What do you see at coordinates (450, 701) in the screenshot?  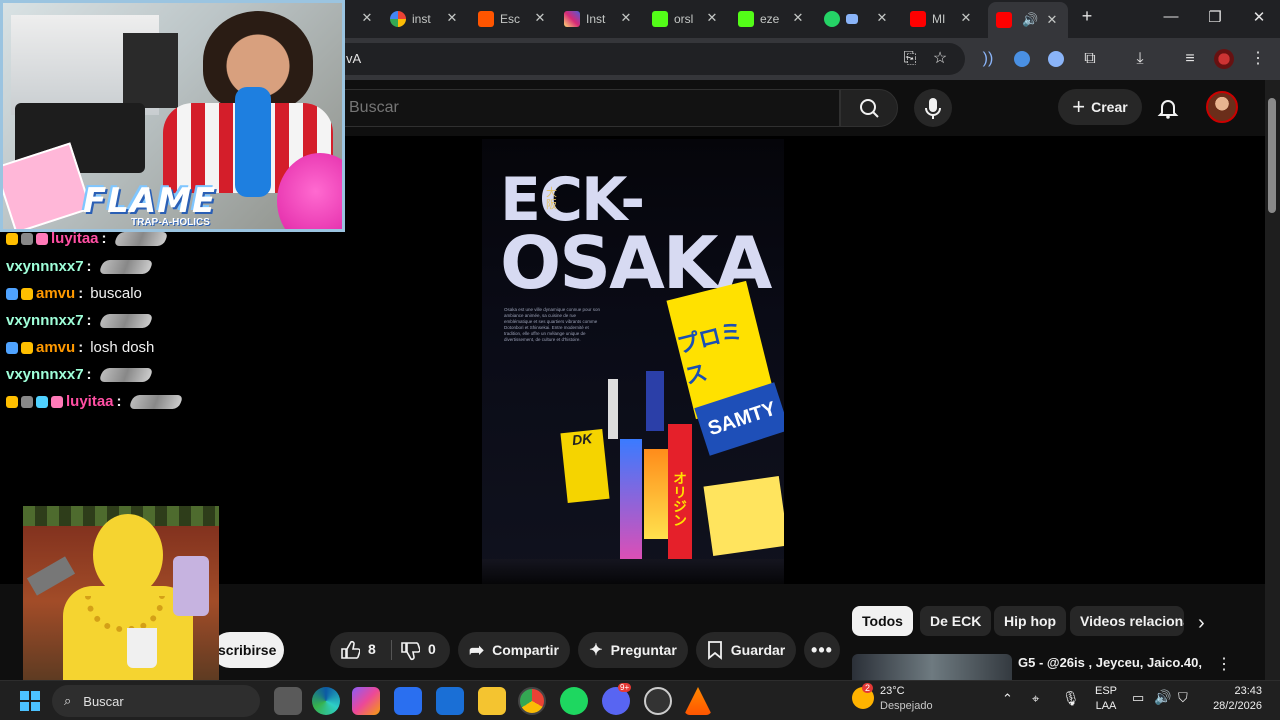 I see `outlook-icon` at bounding box center [450, 701].